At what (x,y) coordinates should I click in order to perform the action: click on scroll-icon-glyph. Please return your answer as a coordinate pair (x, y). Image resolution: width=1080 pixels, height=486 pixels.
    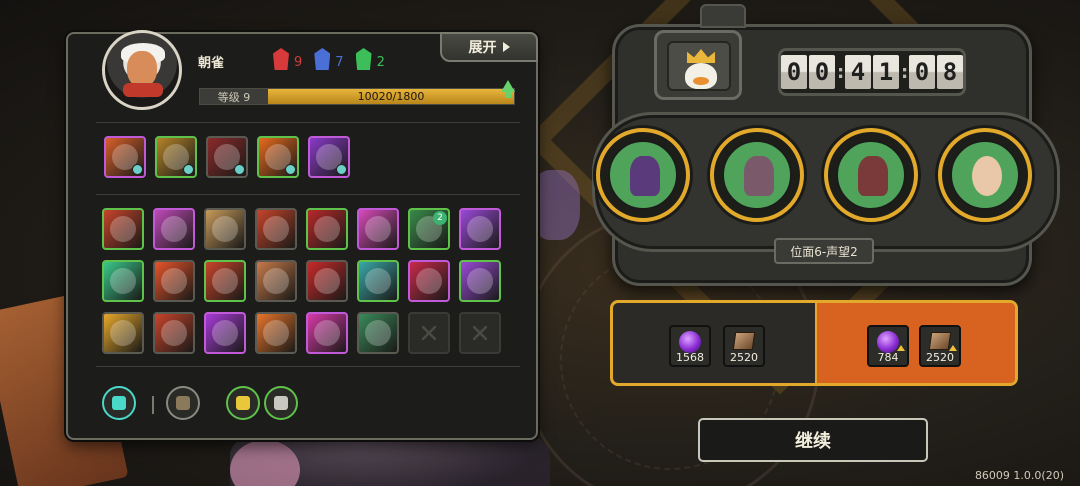
    Looking at the image, I should click on (119, 403).